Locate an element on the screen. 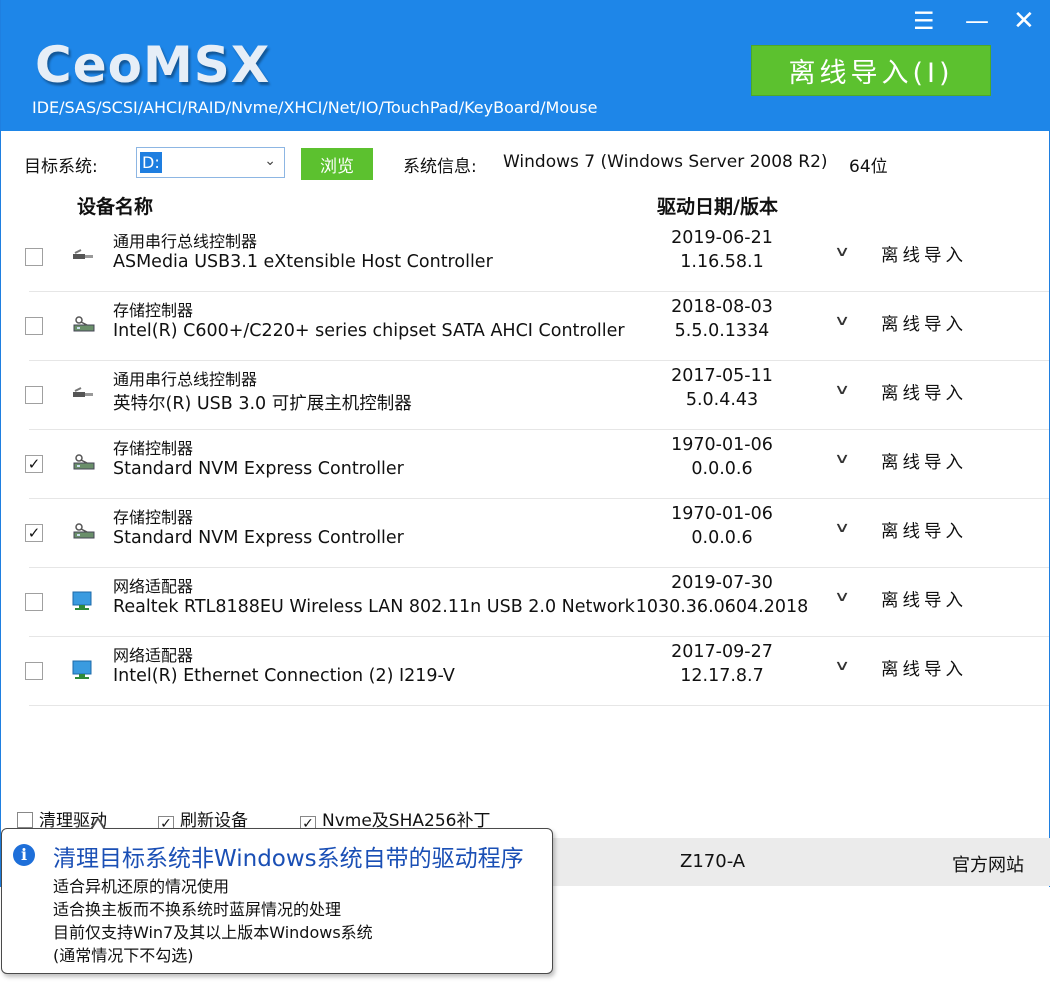  target-system-label: 目标系统: is located at coordinates (61, 167).